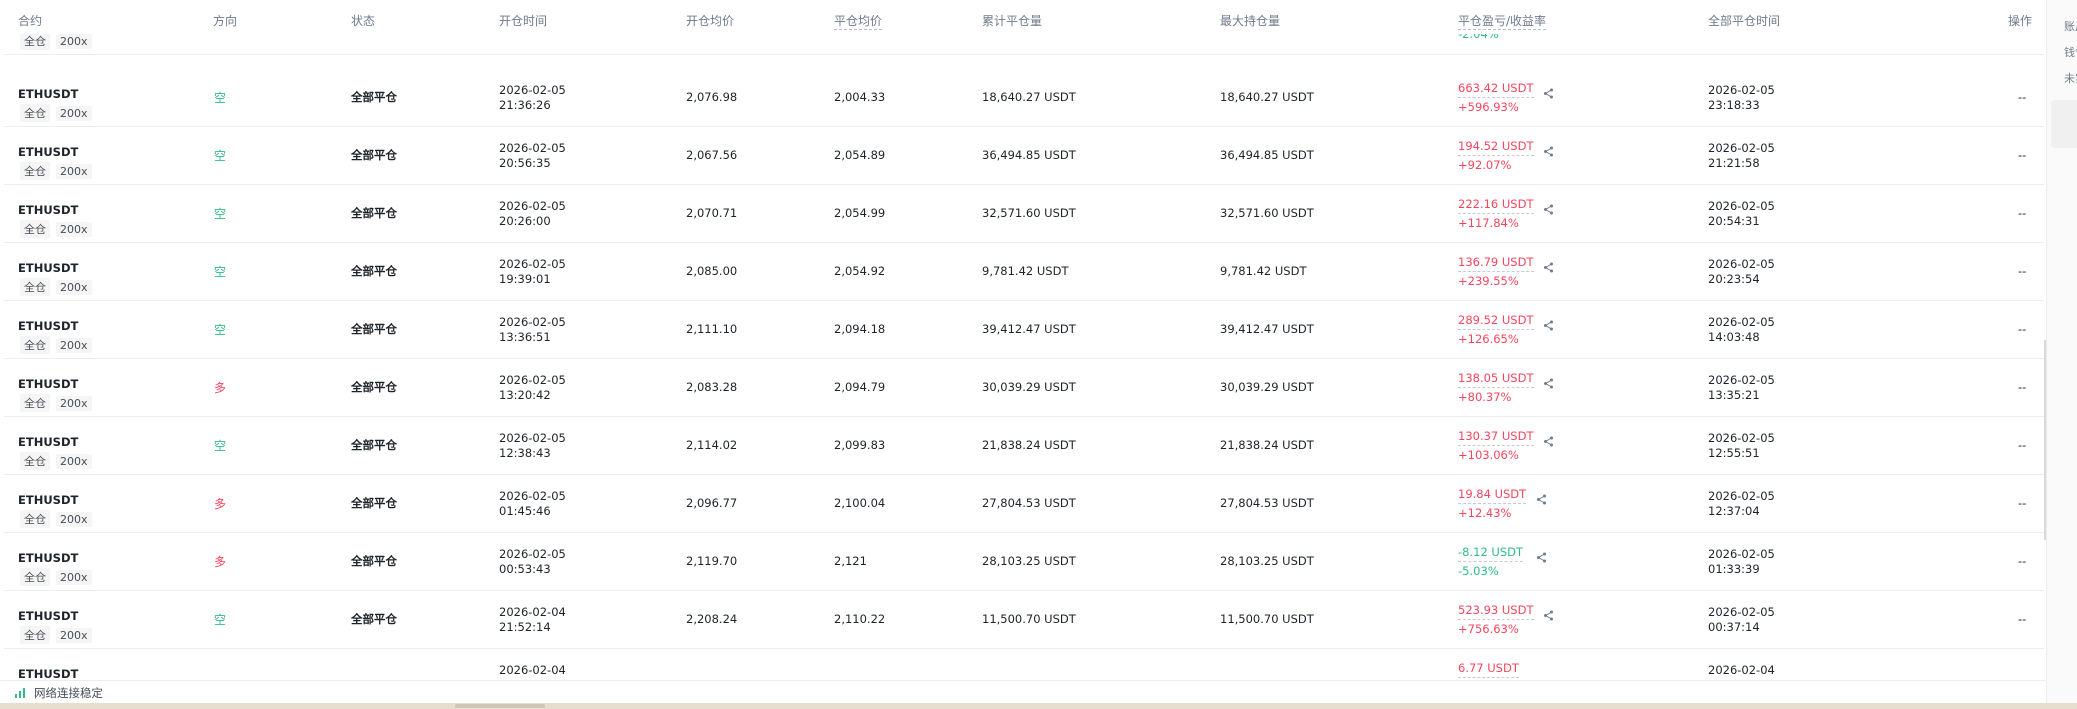 This screenshot has width=2077, height=709. Describe the element at coordinates (1496, 271) in the screenshot. I see `pnl-cell: 136.79 USDT +239.55%` at that location.